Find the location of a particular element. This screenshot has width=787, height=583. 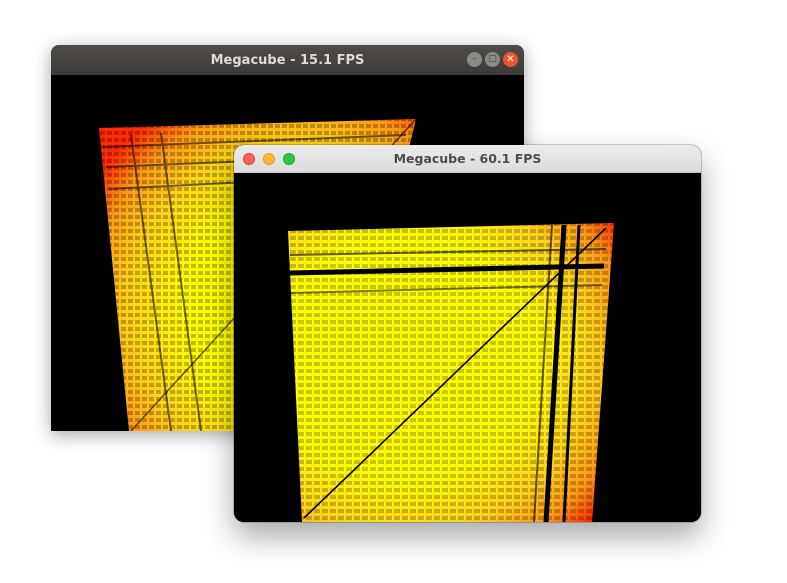

window-titlebar: Megacube - 60.1 FPS is located at coordinates (467, 159).